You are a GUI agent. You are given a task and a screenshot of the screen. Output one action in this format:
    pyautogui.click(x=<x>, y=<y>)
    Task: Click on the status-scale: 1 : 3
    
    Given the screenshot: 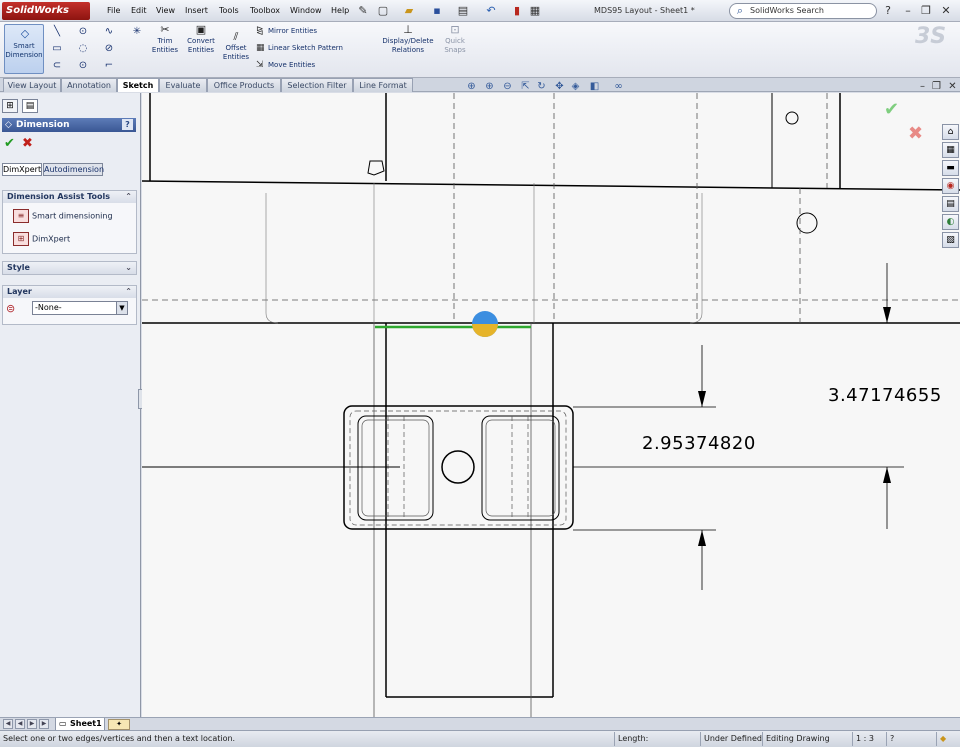 What is the action you would take?
    pyautogui.click(x=864, y=739)
    